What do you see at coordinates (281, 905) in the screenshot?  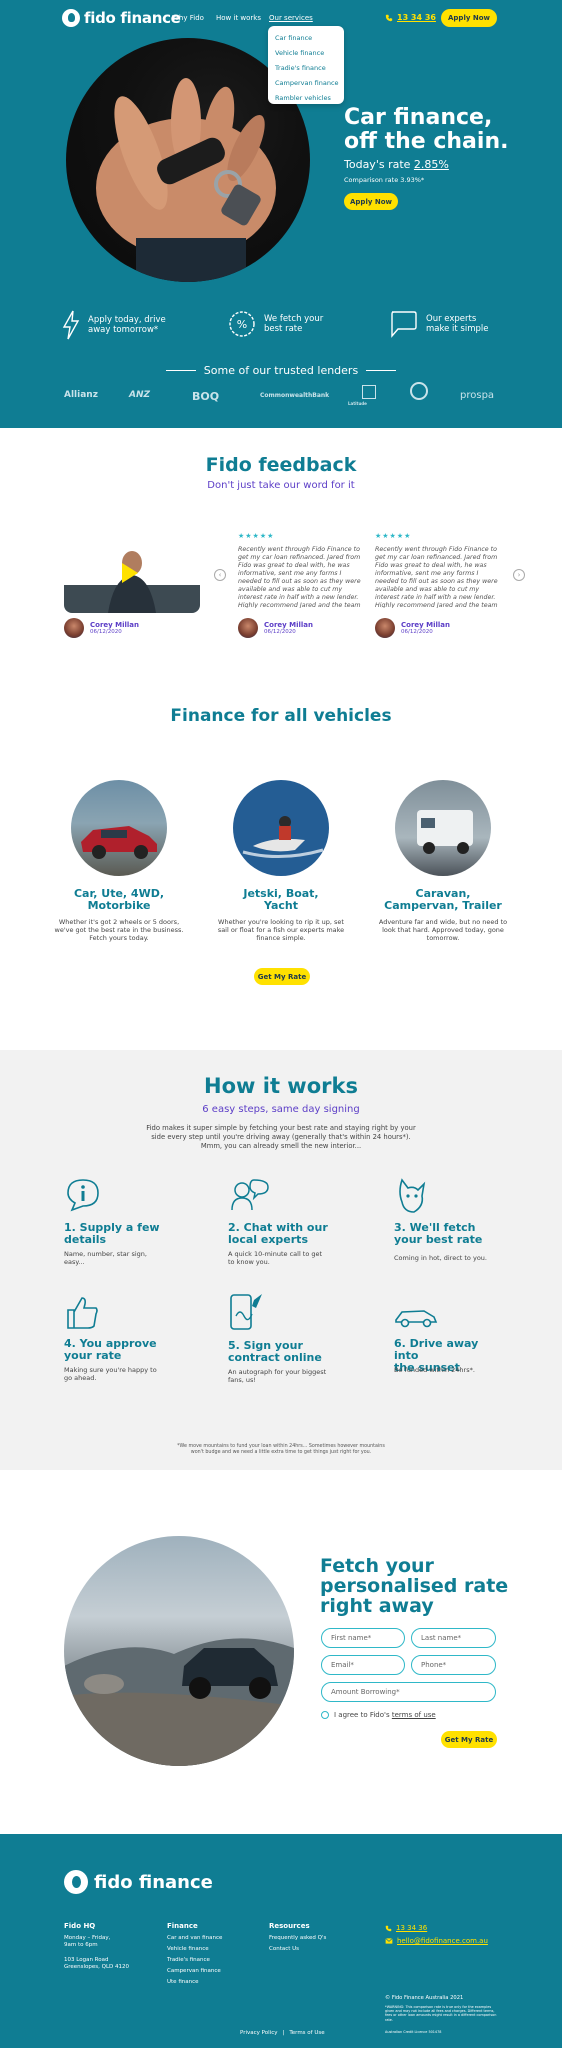 I see `vehicle-title-line: Yacht` at bounding box center [281, 905].